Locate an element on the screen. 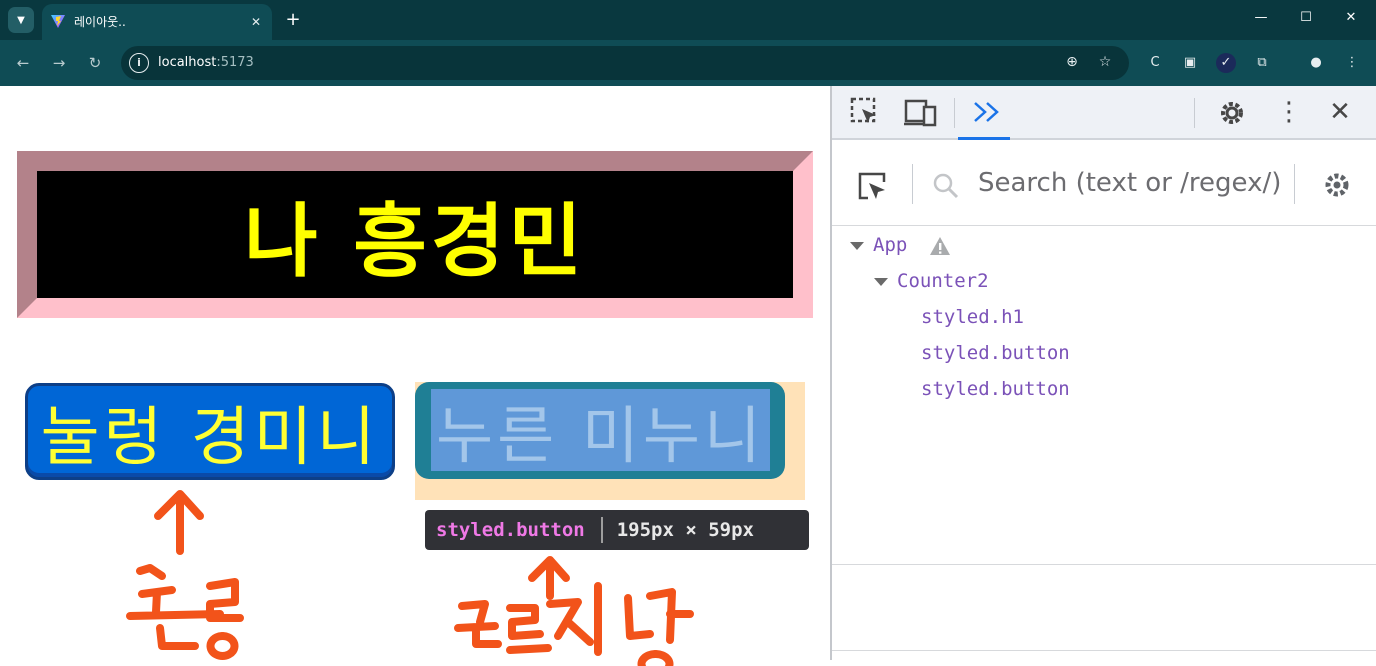 The width and height of the screenshot is (1376, 666). devtools-settings-gear-icon is located at coordinates (1232, 113).